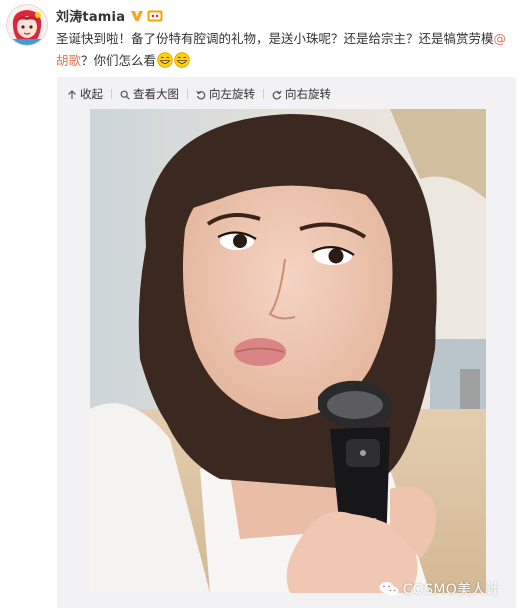 This screenshot has width=521, height=608. What do you see at coordinates (125, 94) in the screenshot?
I see `search-icon` at bounding box center [125, 94].